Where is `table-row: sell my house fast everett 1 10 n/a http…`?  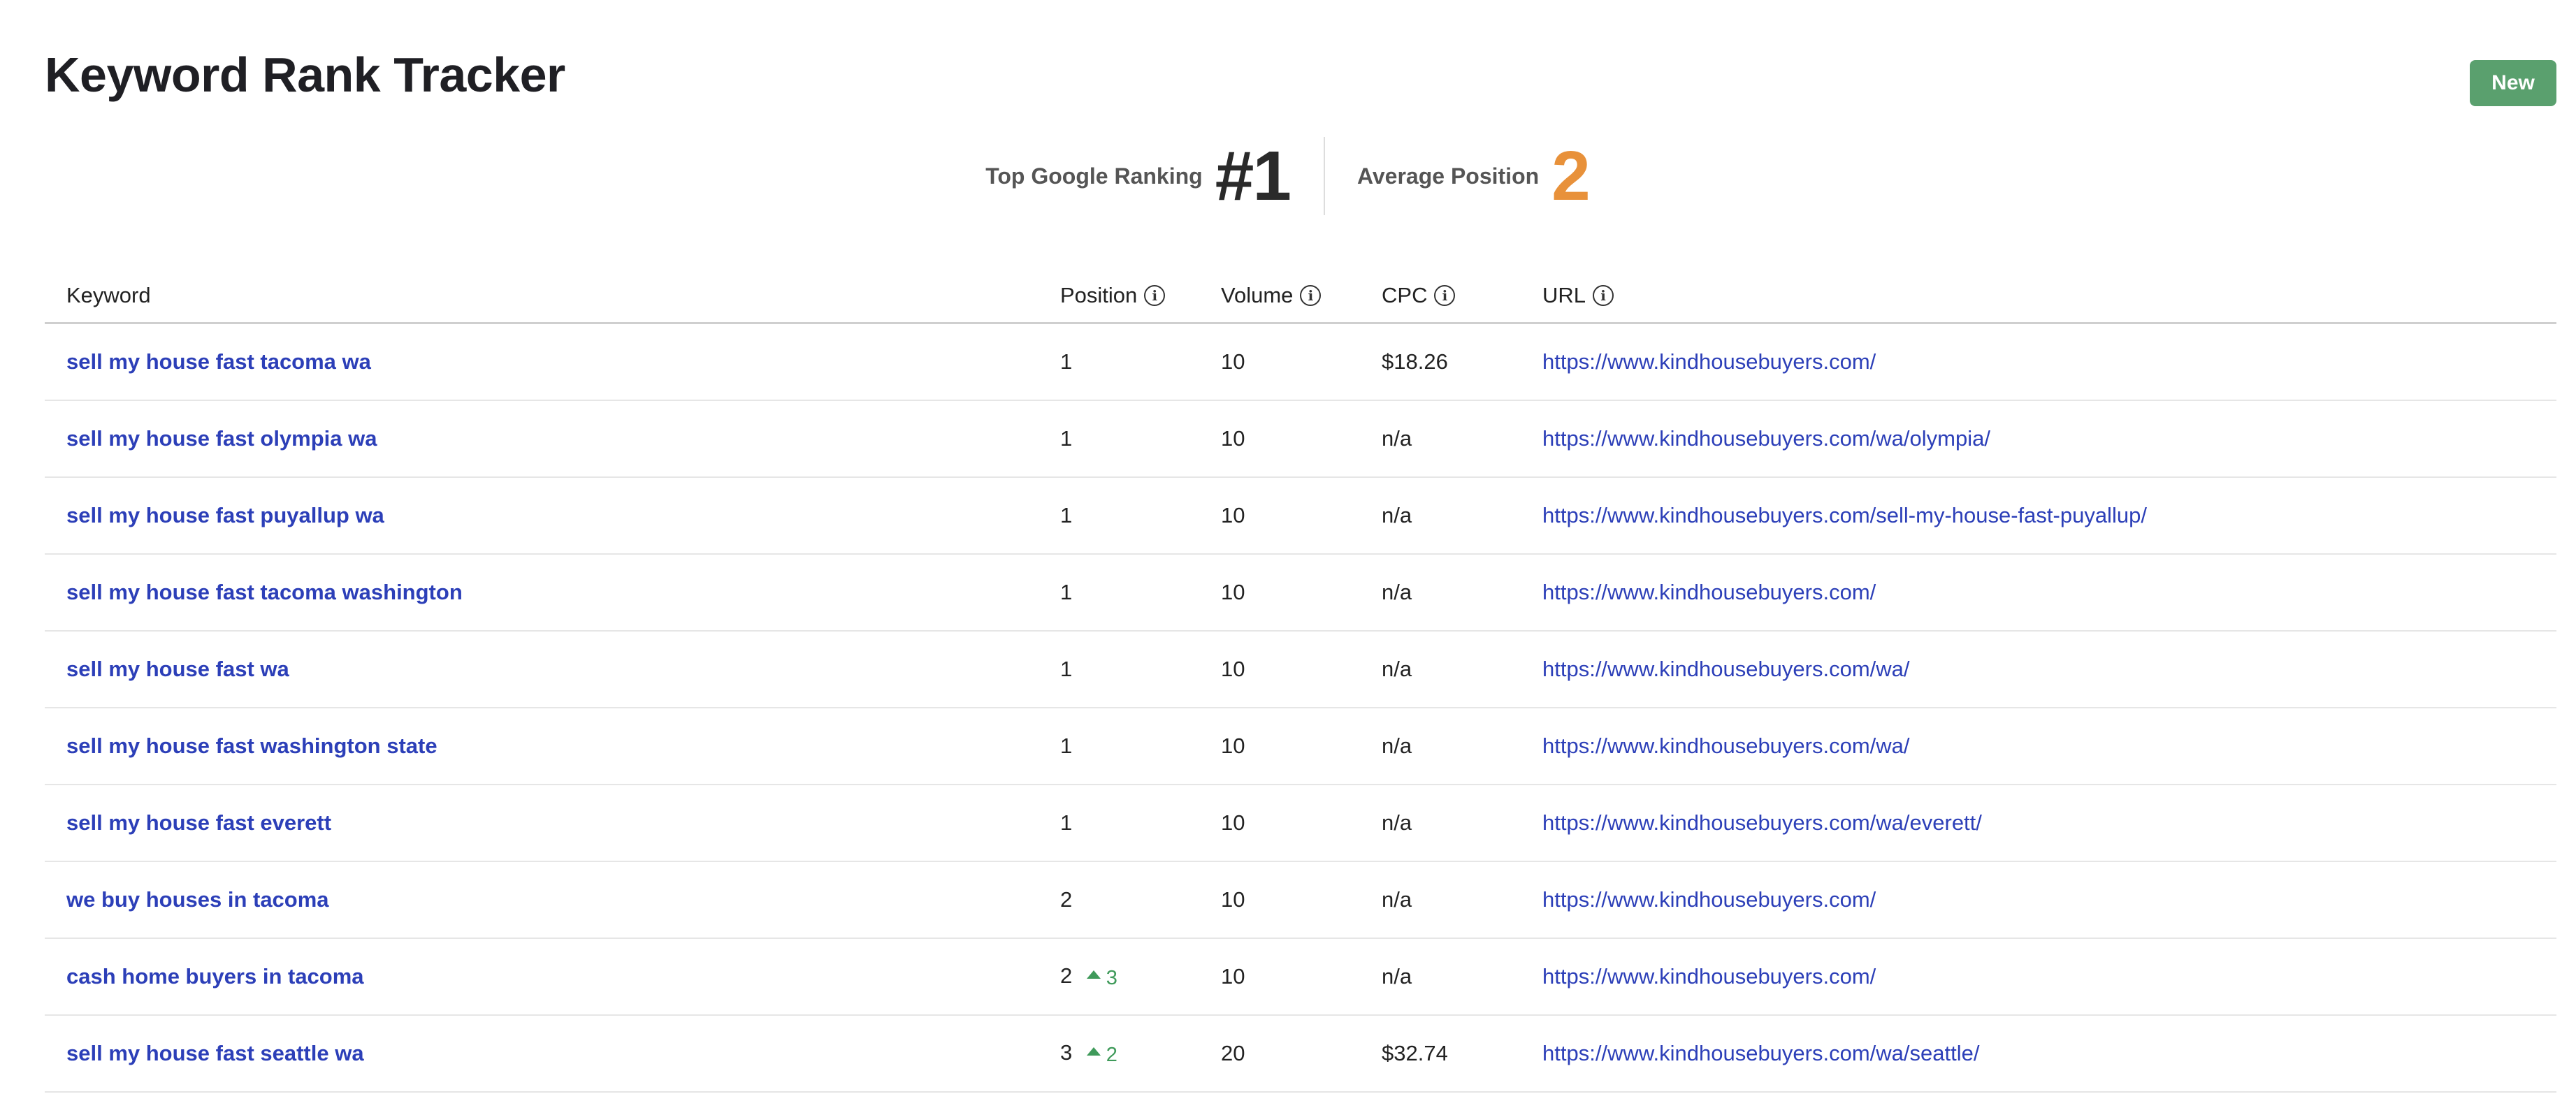 table-row: sell my house fast everett 1 10 n/a http… is located at coordinates (1300, 824).